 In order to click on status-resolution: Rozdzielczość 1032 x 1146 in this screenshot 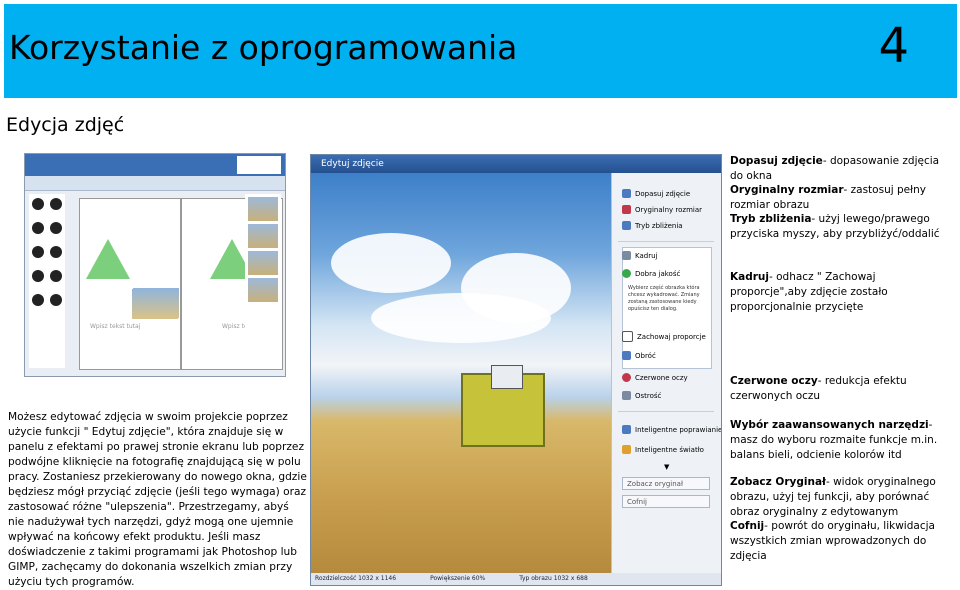, I will do `click(356, 578)`.